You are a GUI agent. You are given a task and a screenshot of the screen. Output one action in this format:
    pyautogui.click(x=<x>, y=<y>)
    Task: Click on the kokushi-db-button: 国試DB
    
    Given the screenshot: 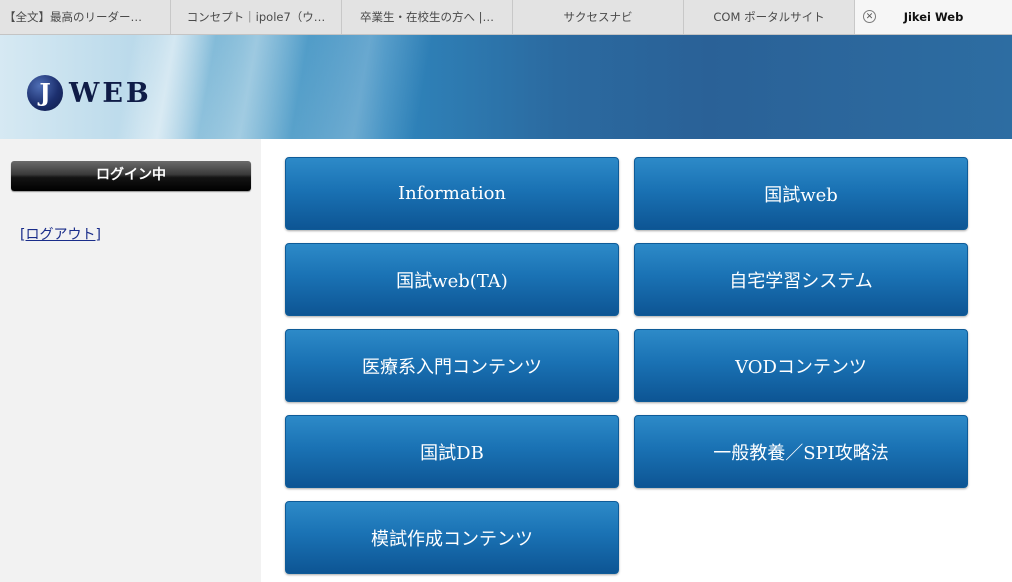 What is the action you would take?
    pyautogui.click(x=452, y=451)
    